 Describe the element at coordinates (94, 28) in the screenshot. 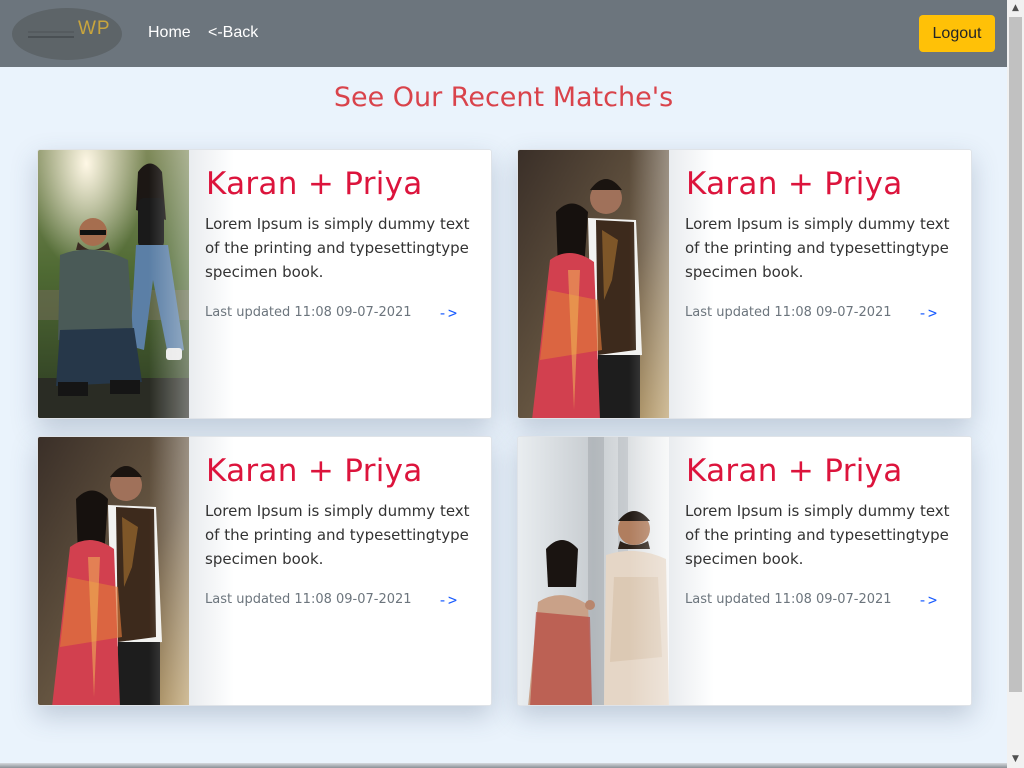

I see `logo-text: WP` at that location.